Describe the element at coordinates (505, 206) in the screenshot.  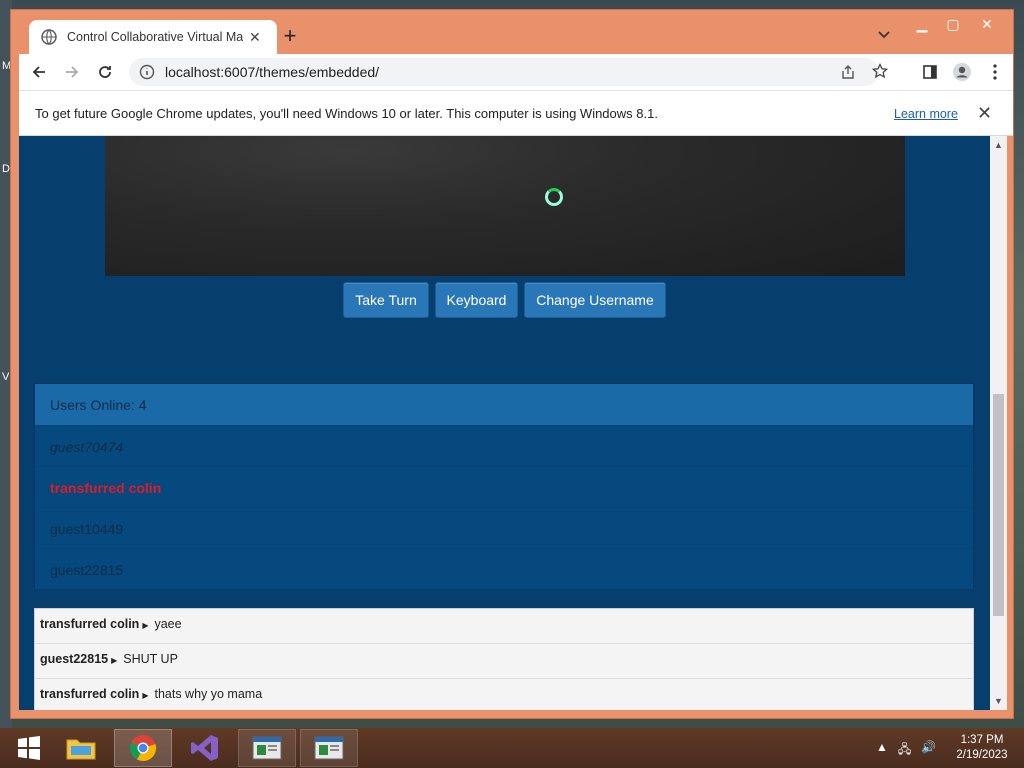
I see `vm-display` at that location.